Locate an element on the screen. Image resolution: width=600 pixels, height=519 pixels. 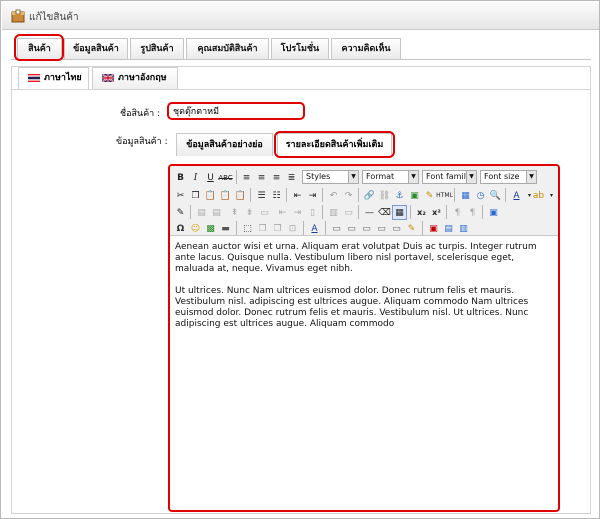
cite-icon: ▭ is located at coordinates (336, 228).